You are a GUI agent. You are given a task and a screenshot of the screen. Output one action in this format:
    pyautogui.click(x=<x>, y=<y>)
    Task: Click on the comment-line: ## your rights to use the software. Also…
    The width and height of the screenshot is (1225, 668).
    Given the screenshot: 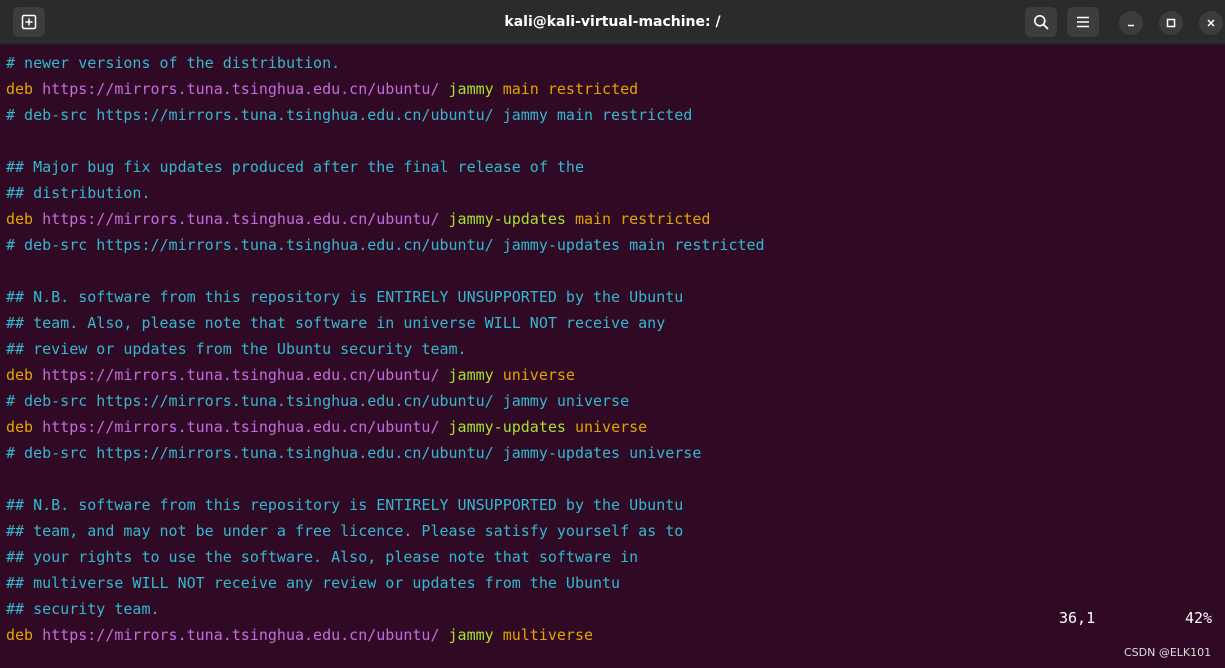 What is the action you would take?
    pyautogui.click(x=322, y=557)
    